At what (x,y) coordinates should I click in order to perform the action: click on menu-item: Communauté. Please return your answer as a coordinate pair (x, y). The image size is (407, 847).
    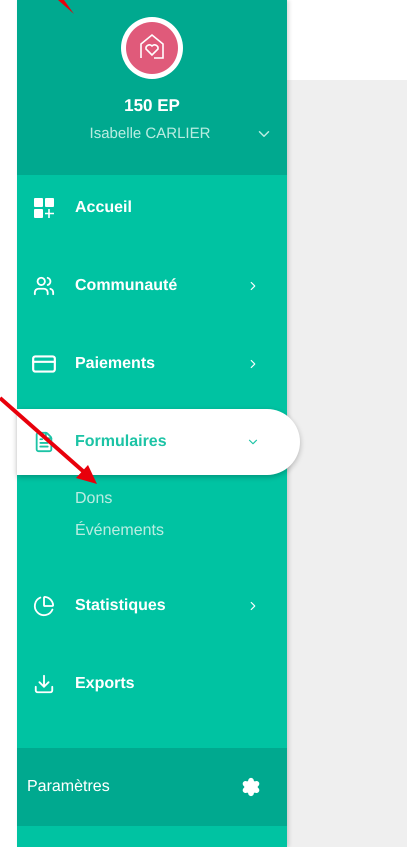
    Looking at the image, I should click on (152, 286).